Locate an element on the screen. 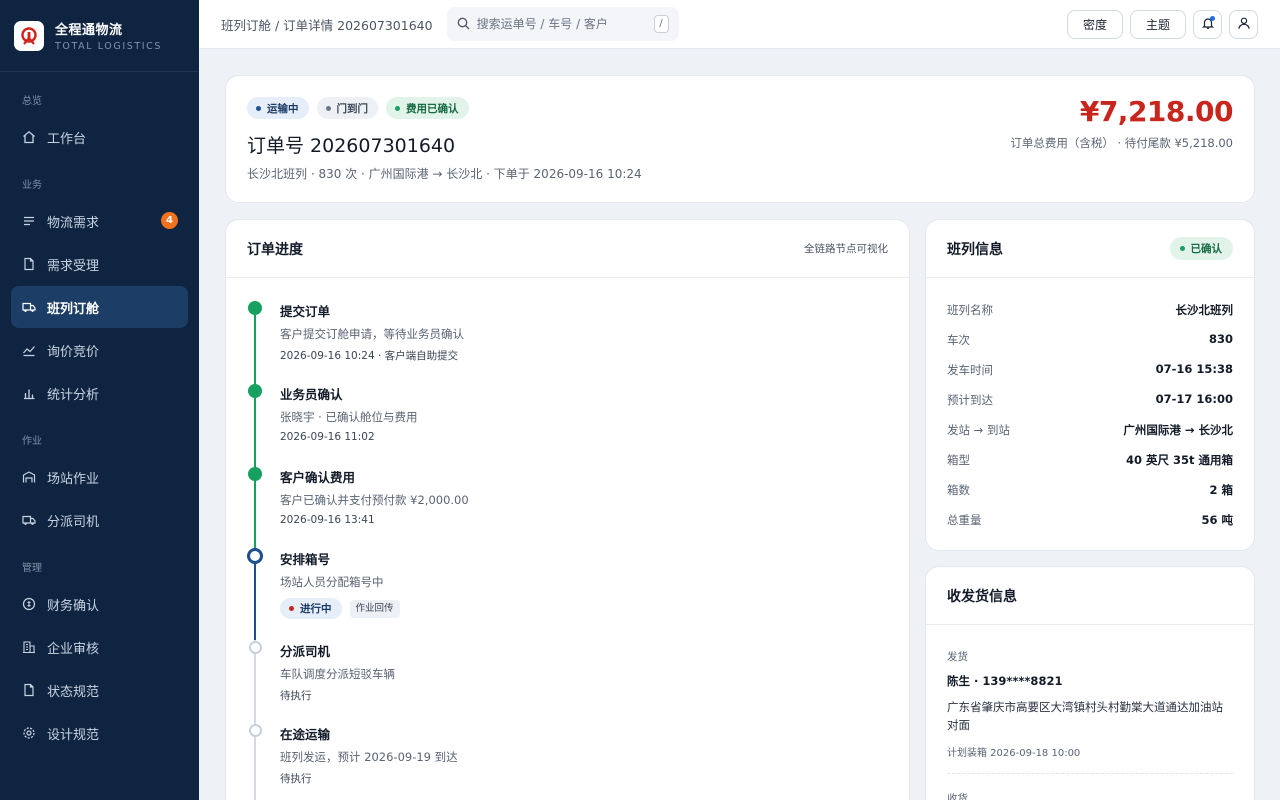 The image size is (1280, 800). card-title: 班列信息 is located at coordinates (975, 249).